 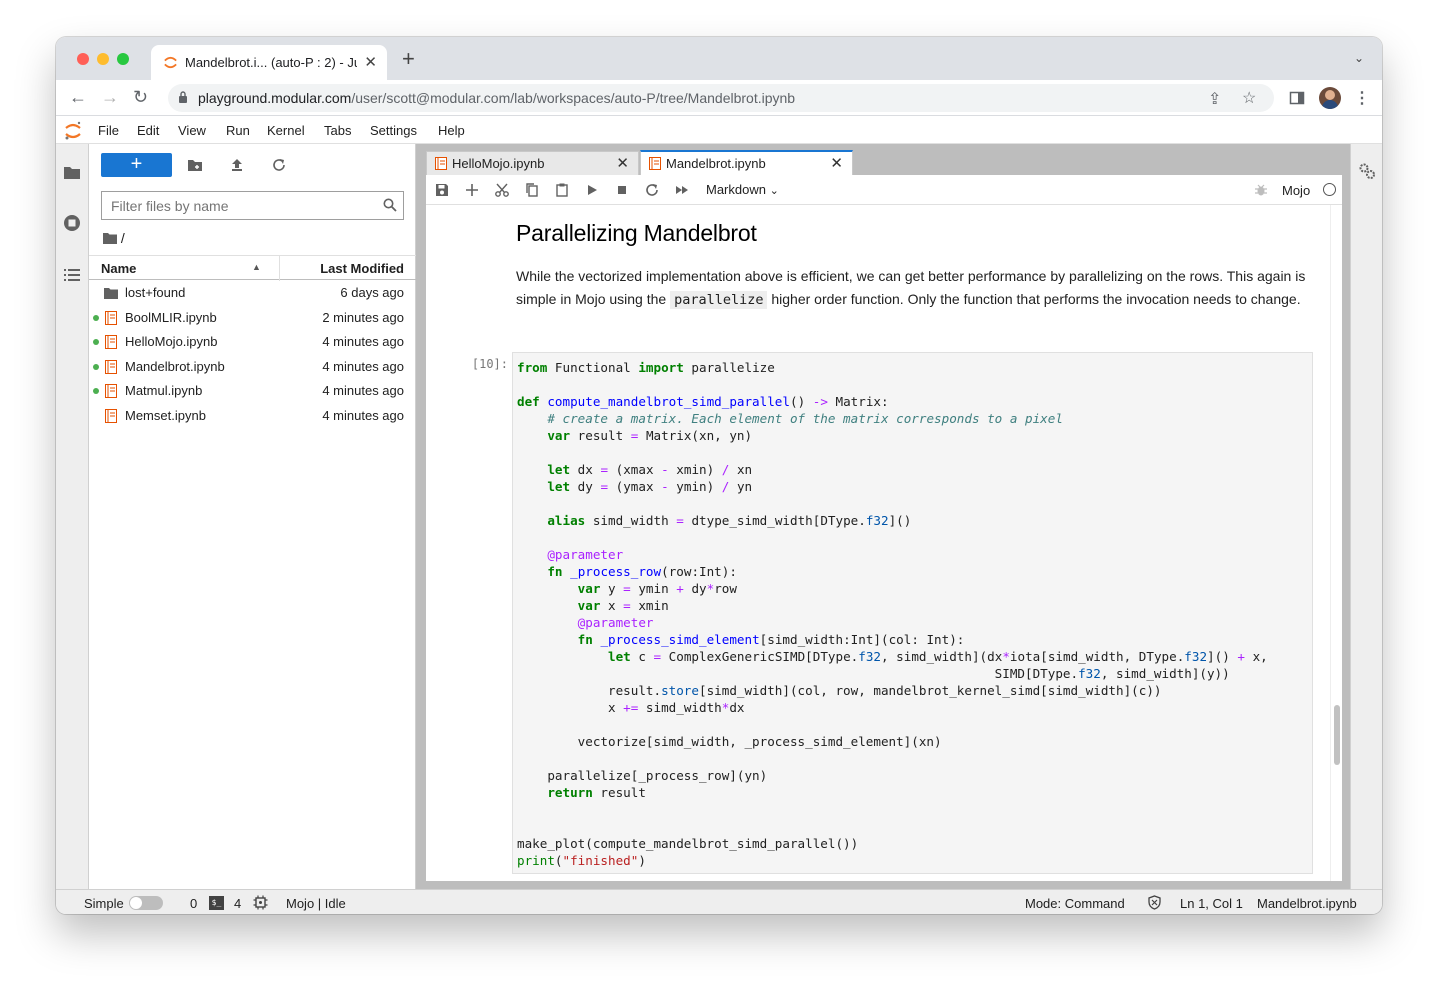 What do you see at coordinates (238, 130) in the screenshot?
I see `menu-run: Run` at bounding box center [238, 130].